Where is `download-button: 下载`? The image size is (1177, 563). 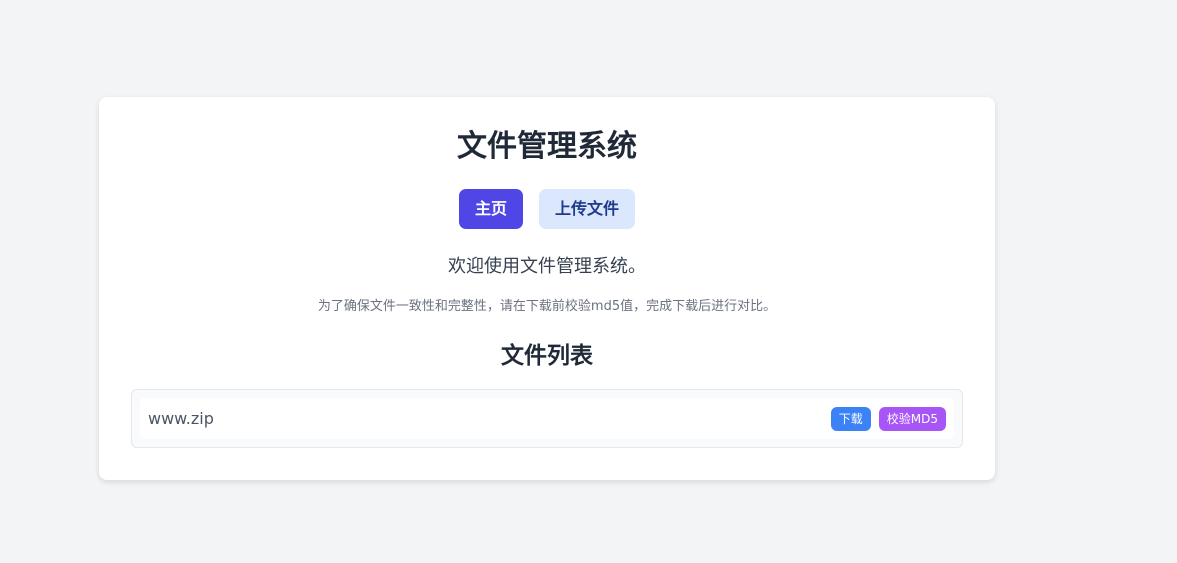
download-button: 下载 is located at coordinates (850, 418).